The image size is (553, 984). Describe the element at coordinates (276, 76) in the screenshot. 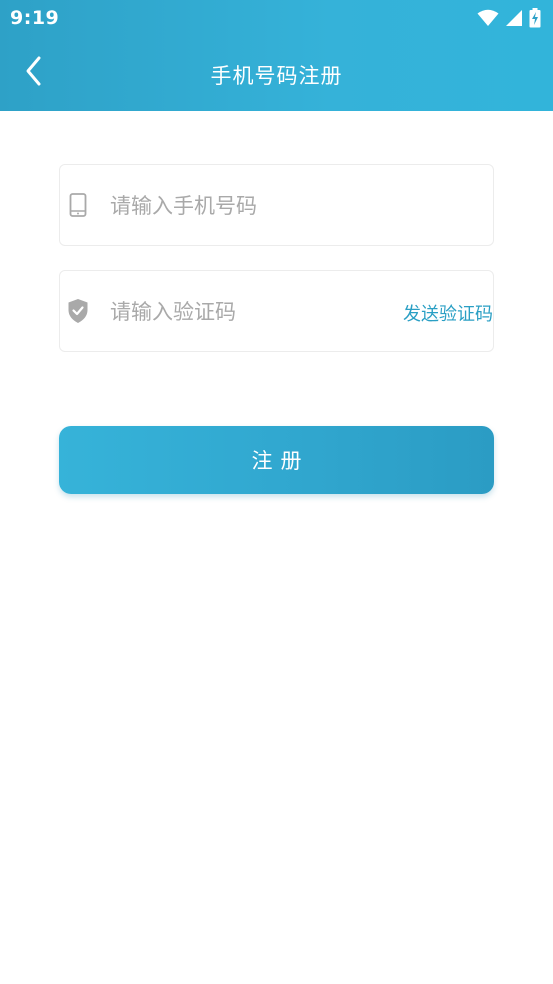

I see `page-title: 手机号码注册` at that location.